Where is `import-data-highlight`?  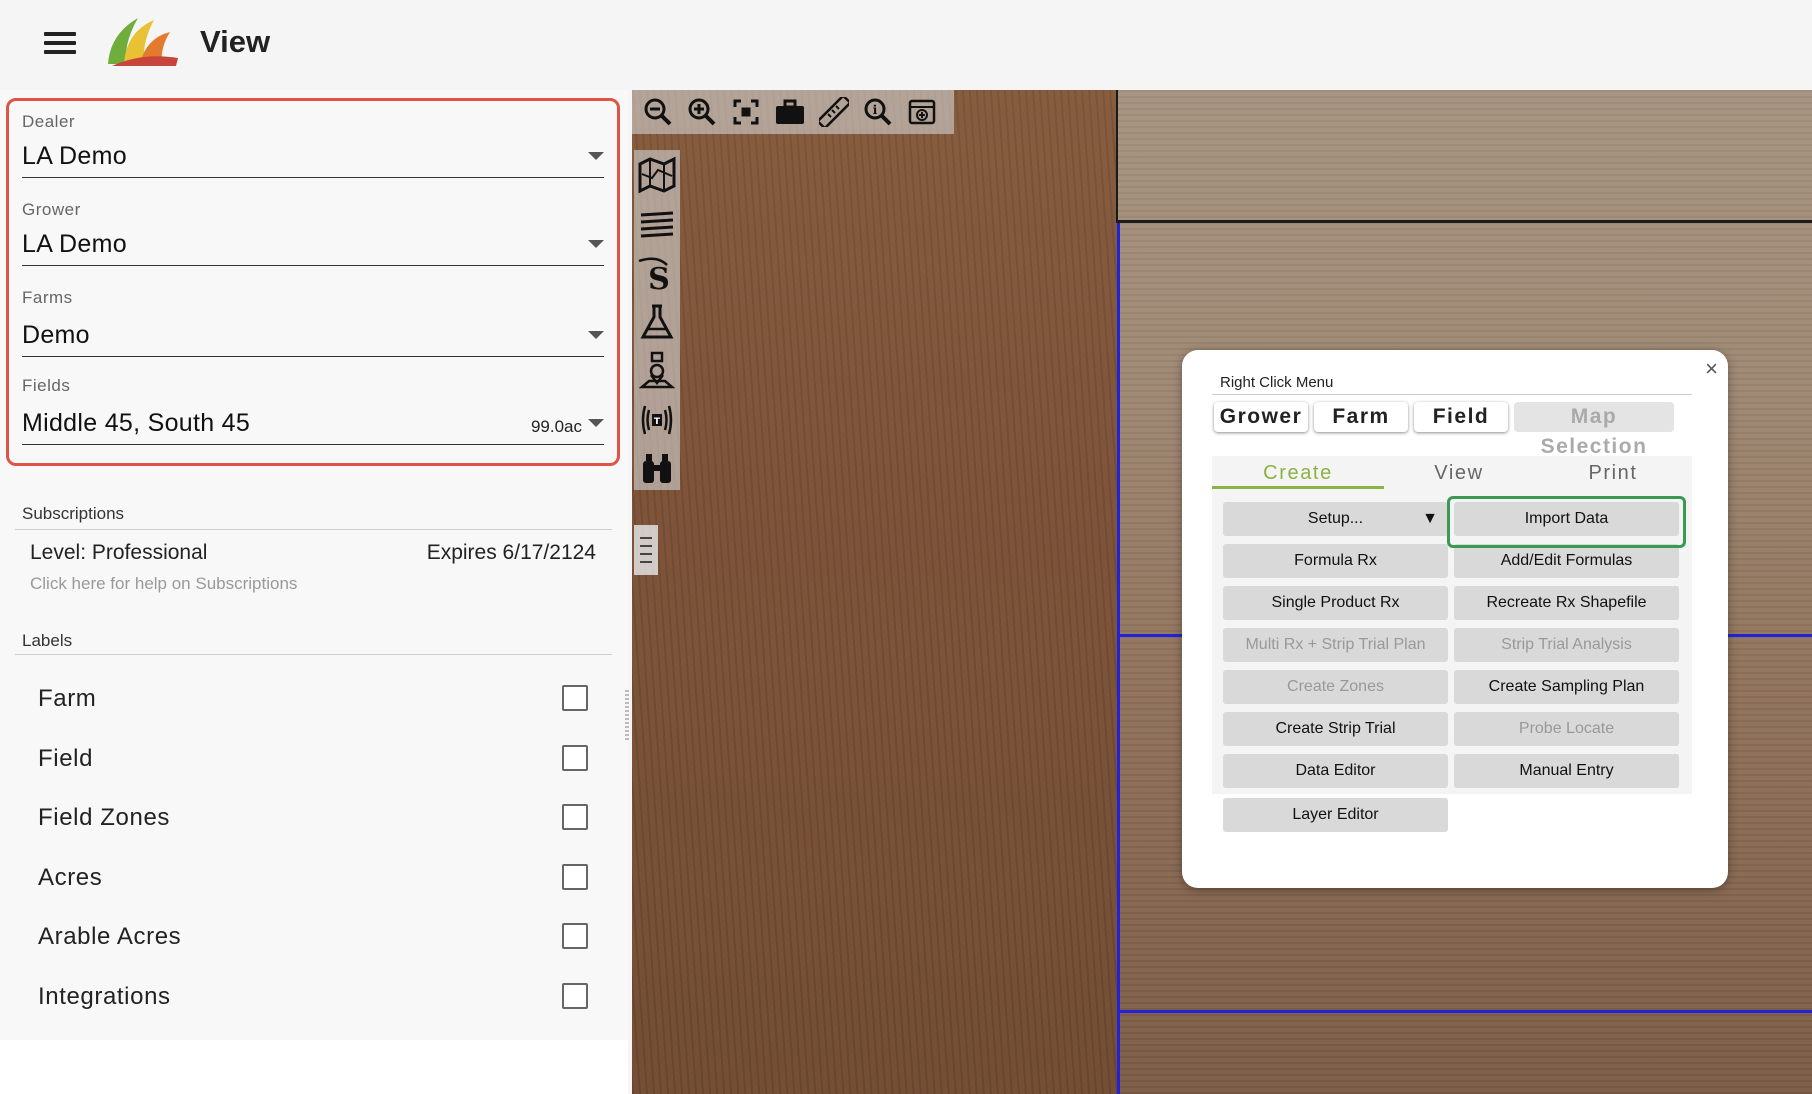
import-data-highlight is located at coordinates (1566, 522).